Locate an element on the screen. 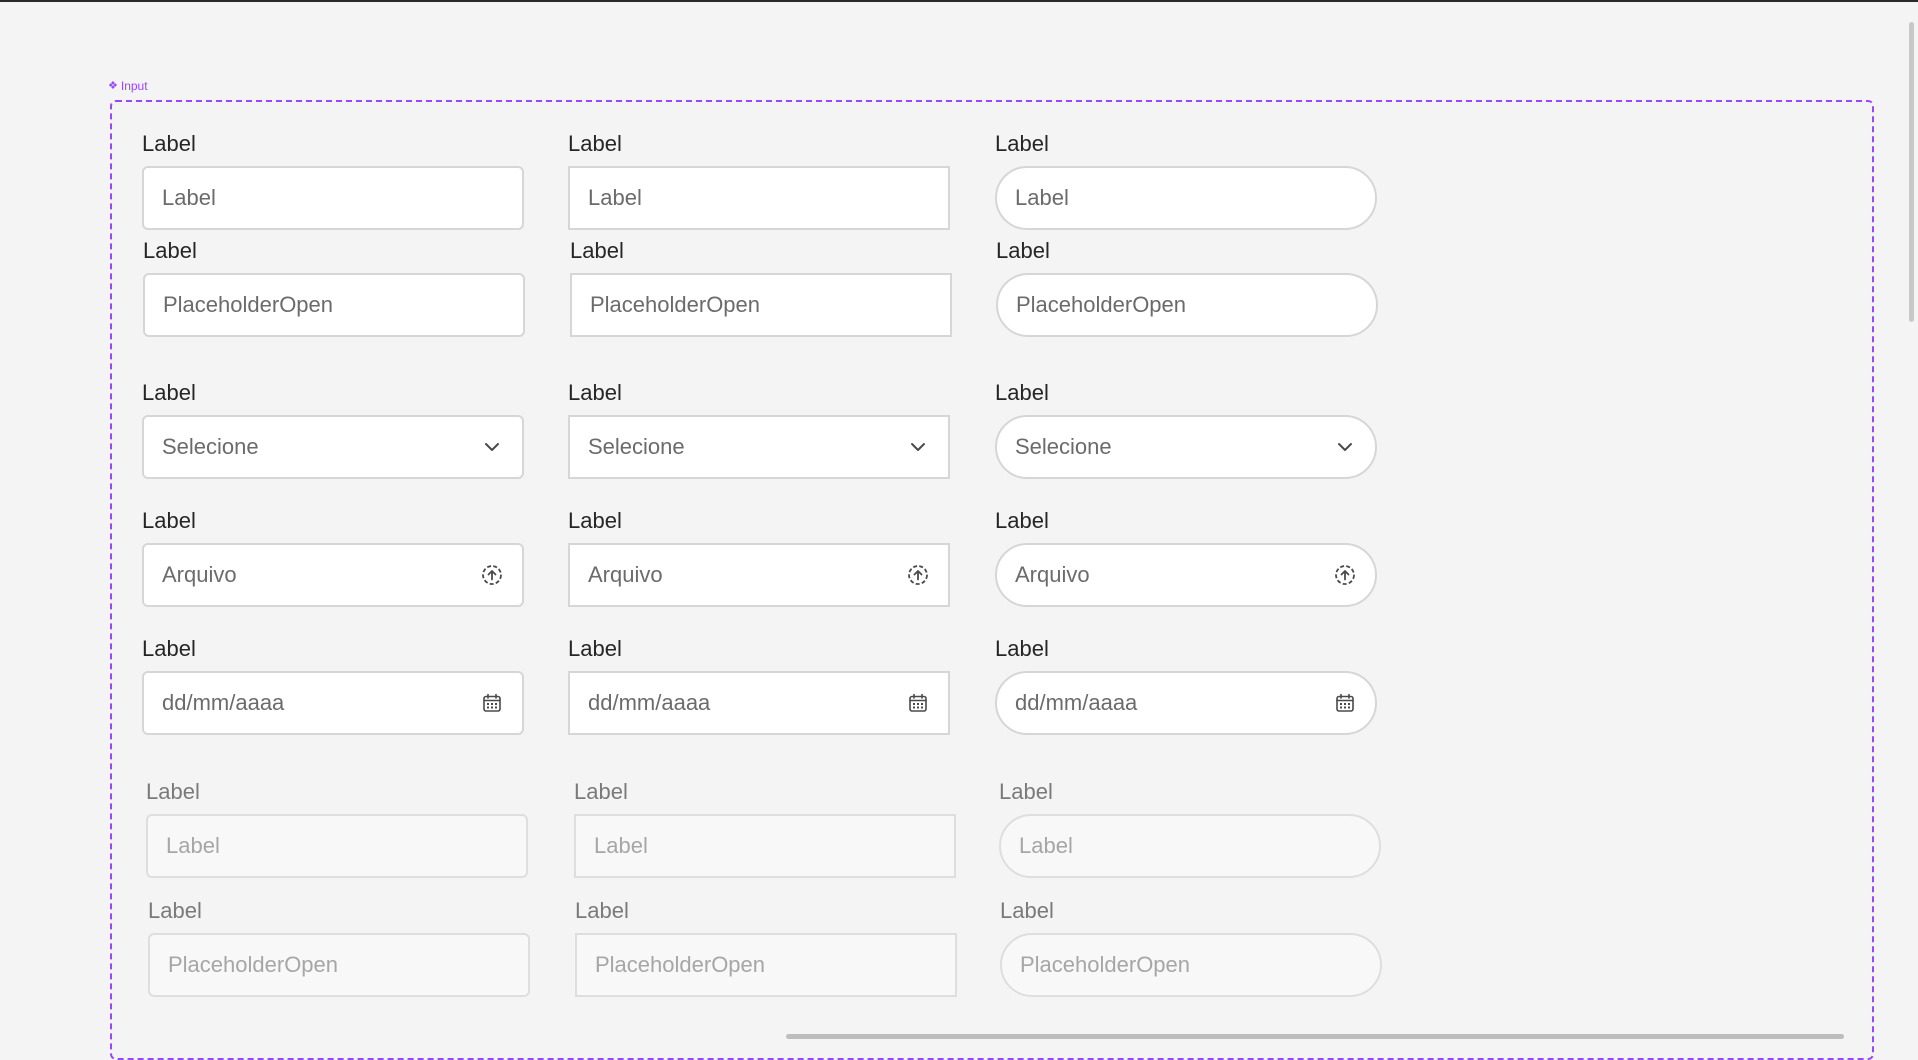  input-field-rounded-small: Label Selecione is located at coordinates (333, 429).